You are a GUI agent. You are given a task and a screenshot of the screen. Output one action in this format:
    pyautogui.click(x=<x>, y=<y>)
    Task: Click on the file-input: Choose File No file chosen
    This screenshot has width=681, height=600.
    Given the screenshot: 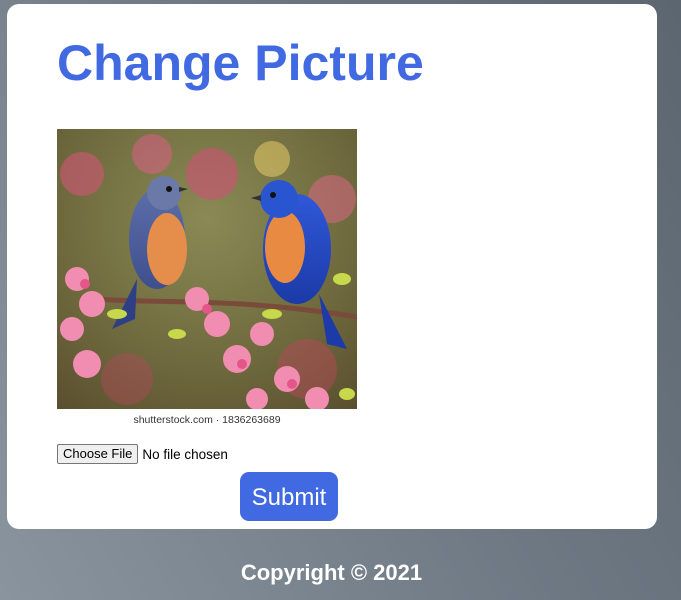 What is the action you would take?
    pyautogui.click(x=142, y=454)
    